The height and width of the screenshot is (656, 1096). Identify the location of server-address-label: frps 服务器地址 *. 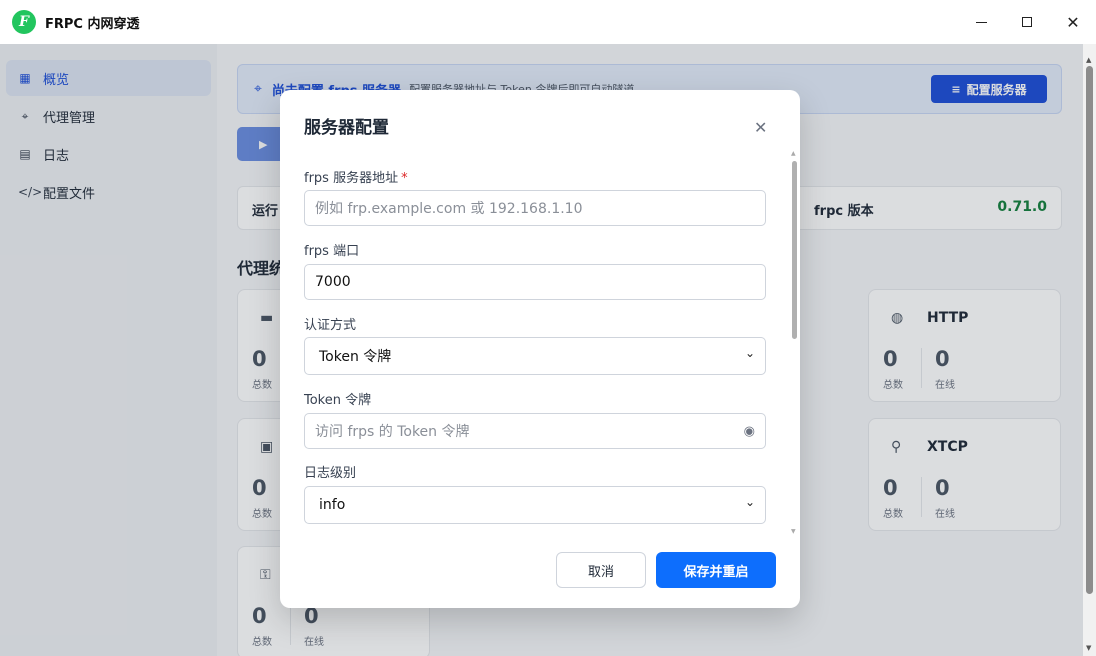
(356, 176).